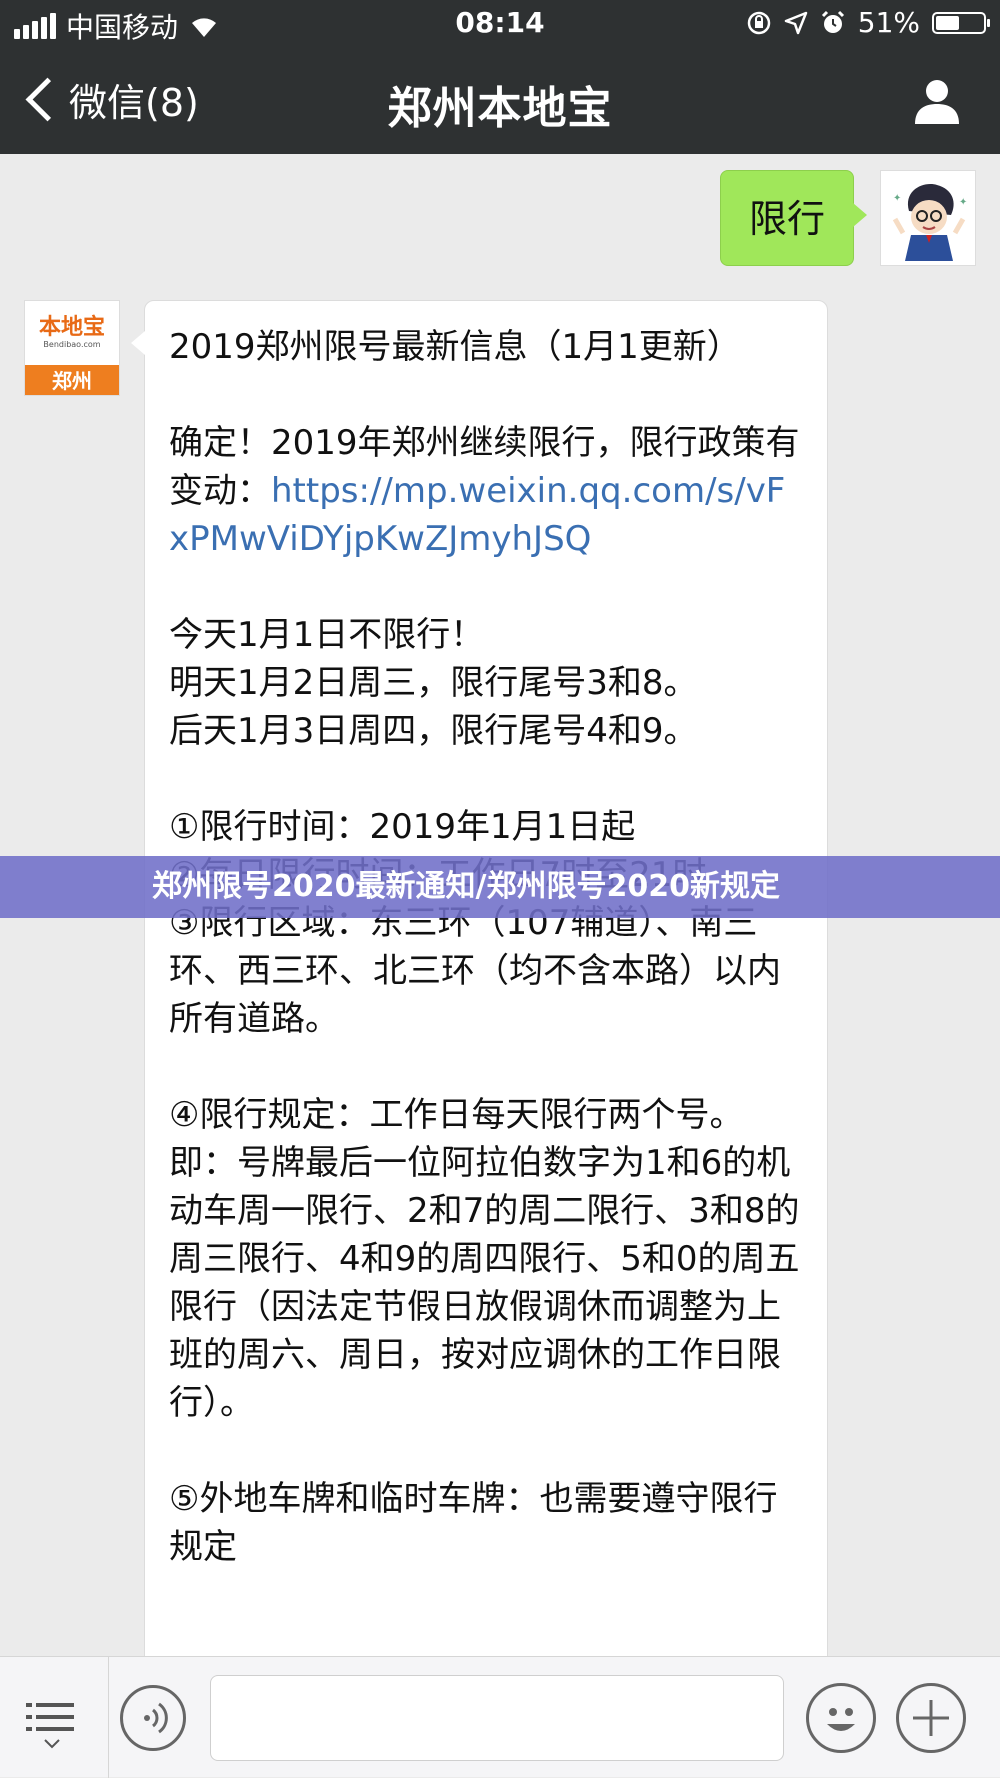 The image size is (1000, 1778). Describe the element at coordinates (72, 380) in the screenshot. I see `avatar-city-text: 郑州` at that location.